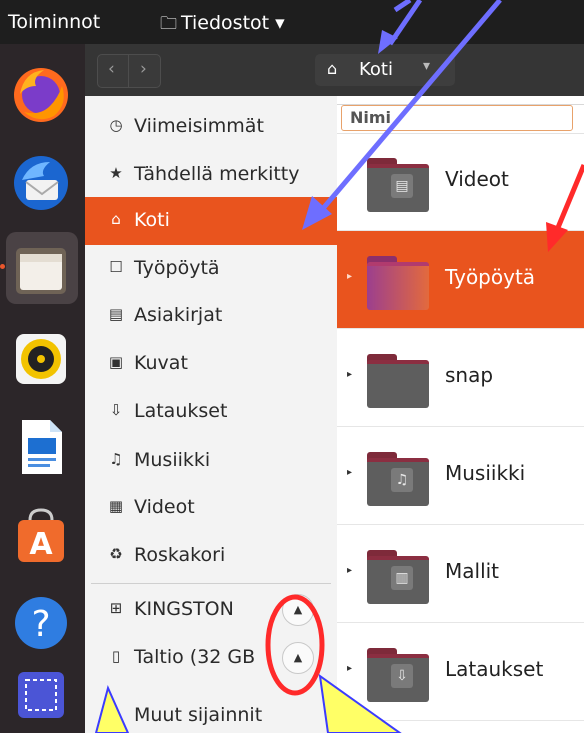 The image size is (584, 740). What do you see at coordinates (198, 715) in the screenshot?
I see `sidebar-item-label: Muut sijainnit` at bounding box center [198, 715].